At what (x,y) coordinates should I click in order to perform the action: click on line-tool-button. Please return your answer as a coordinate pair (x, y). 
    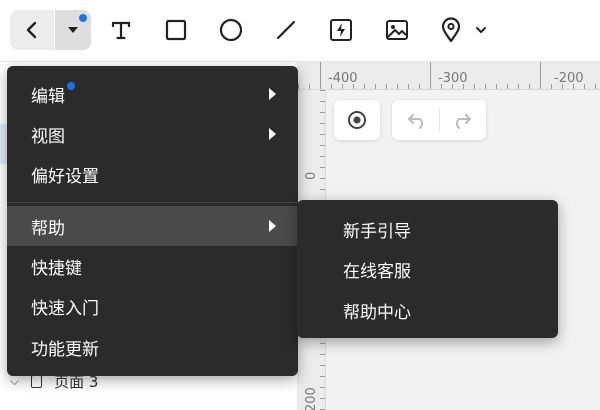
    Looking at the image, I should click on (286, 30).